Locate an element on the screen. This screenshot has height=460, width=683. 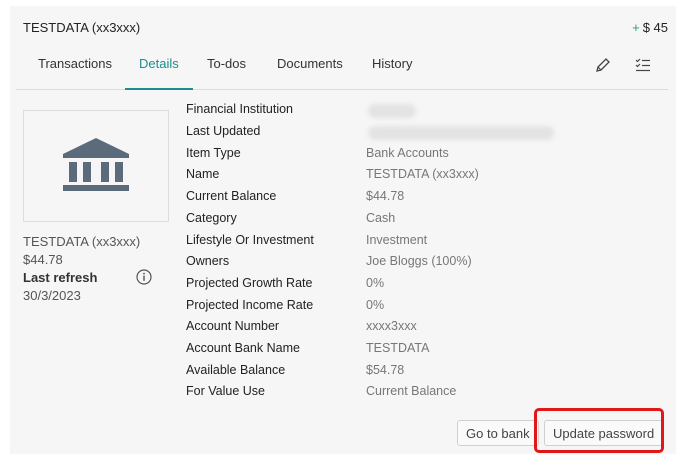
account-title: TESTDATA (xx3xxx) is located at coordinates (82, 27).